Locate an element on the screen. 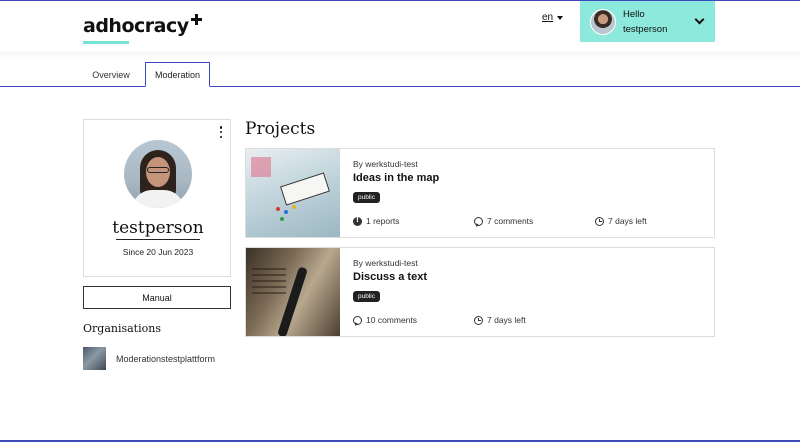  site-header: adhocracy en Hello testperson is located at coordinates (400, 26).